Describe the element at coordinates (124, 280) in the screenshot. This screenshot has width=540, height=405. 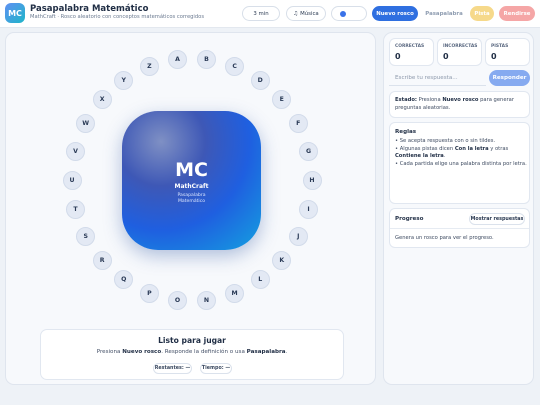
I see `rosco-letter-q: Q` at that location.